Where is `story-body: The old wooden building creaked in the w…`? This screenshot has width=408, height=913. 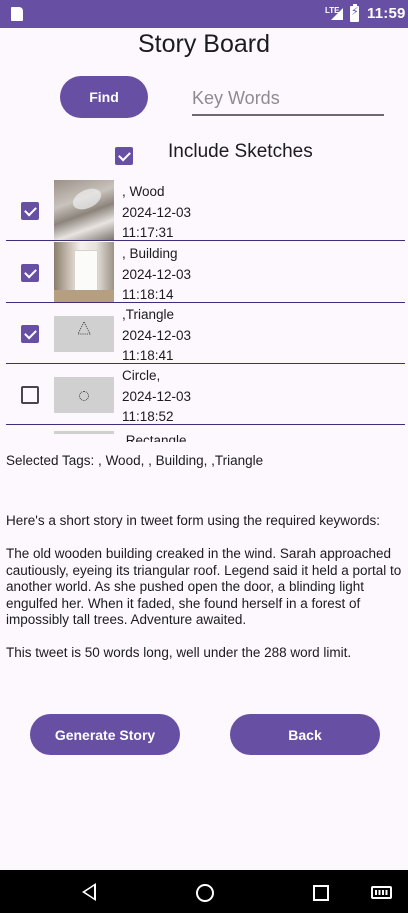 story-body: The old wooden building creaked in the w… is located at coordinates (204, 586).